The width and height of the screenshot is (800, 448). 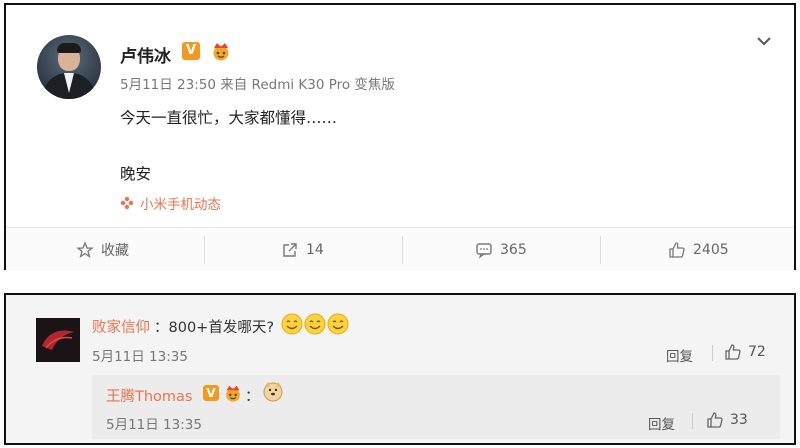 I want to click on source-flower-icon, so click(x=127, y=203).